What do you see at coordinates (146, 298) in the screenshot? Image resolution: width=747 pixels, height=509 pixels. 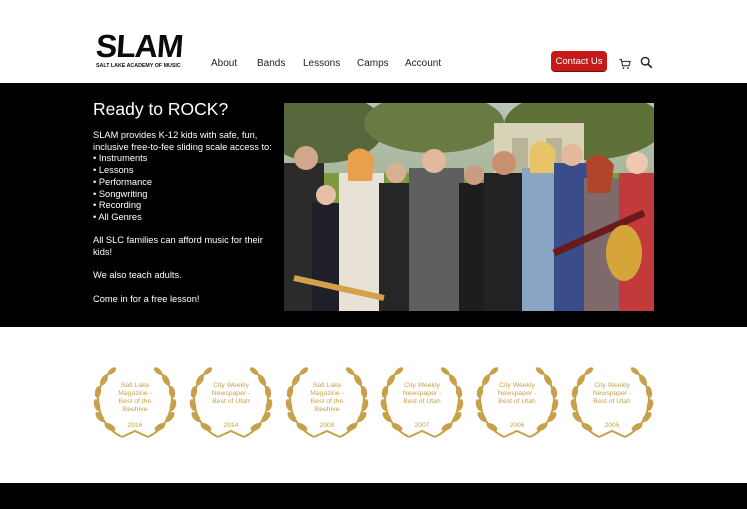 I see `hero-cta-line: Come in for a free lesson!` at bounding box center [146, 298].